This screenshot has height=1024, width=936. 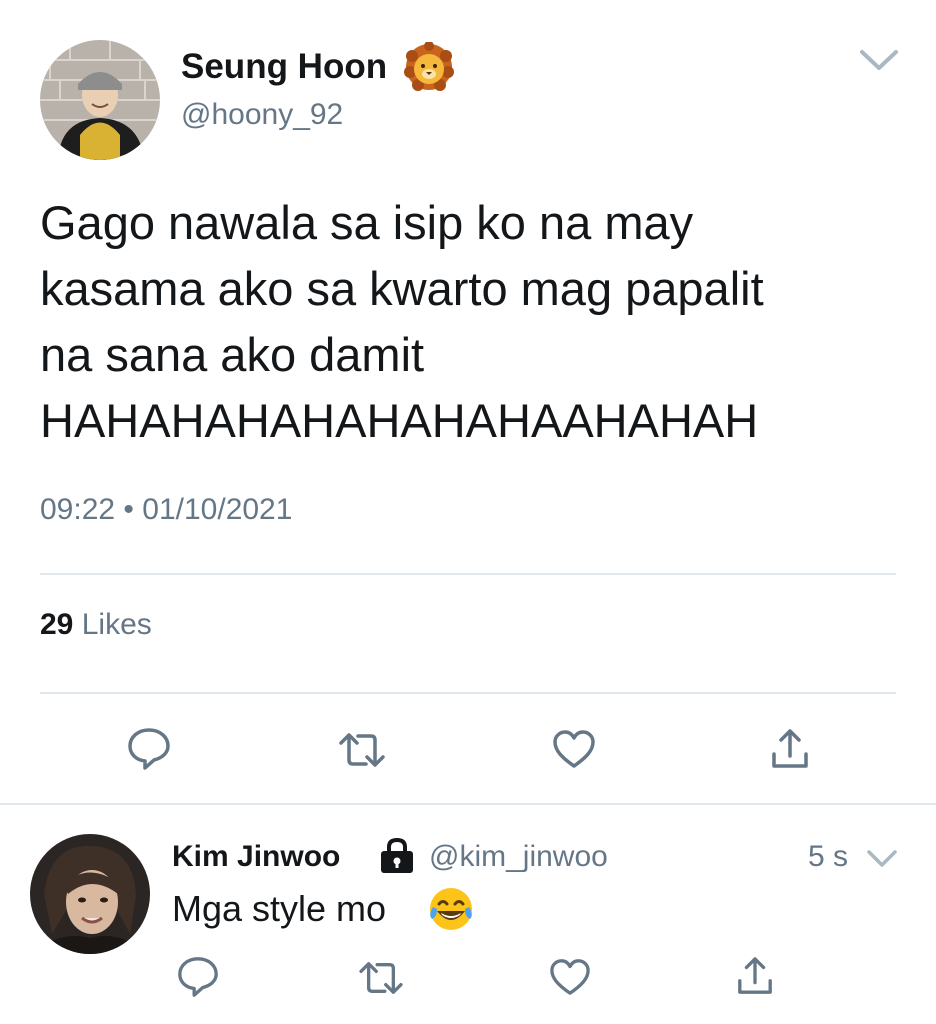 What do you see at coordinates (468, 804) in the screenshot?
I see `section-divider` at bounding box center [468, 804].